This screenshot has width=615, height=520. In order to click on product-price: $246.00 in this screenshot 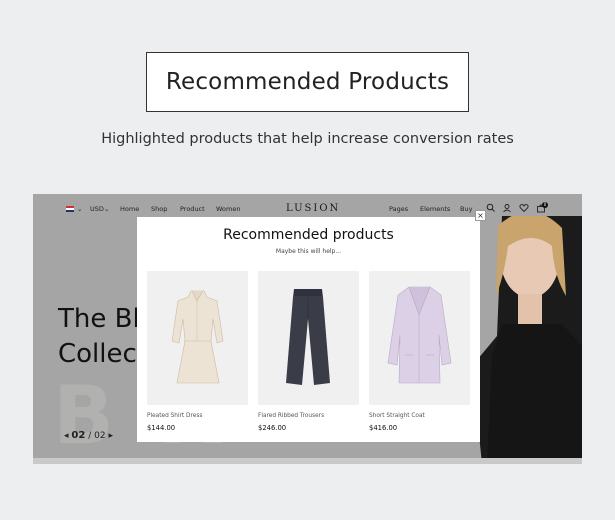, I will do `click(272, 428)`.